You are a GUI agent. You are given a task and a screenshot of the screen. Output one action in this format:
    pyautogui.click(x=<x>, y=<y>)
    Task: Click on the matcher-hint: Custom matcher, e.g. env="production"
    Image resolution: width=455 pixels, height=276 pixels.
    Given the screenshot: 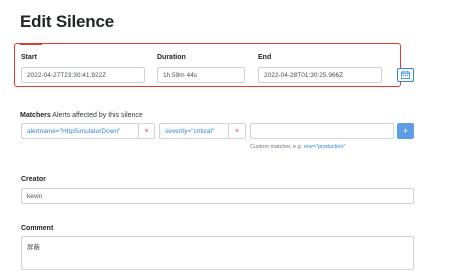 What is the action you would take?
    pyautogui.click(x=297, y=147)
    